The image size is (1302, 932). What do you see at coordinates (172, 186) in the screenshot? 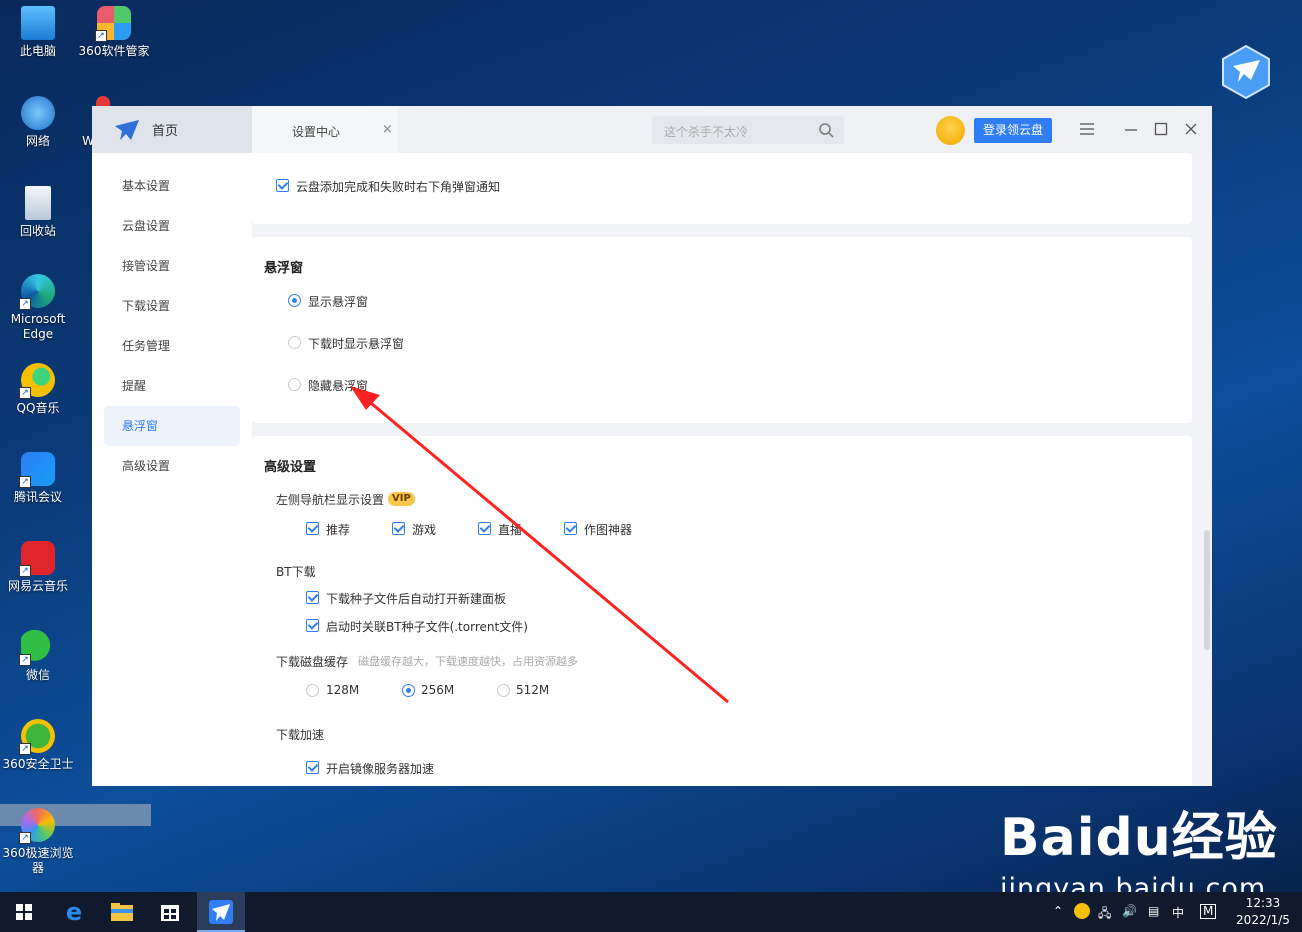
I see `sidebar-item-basic: 基本设置` at bounding box center [172, 186].